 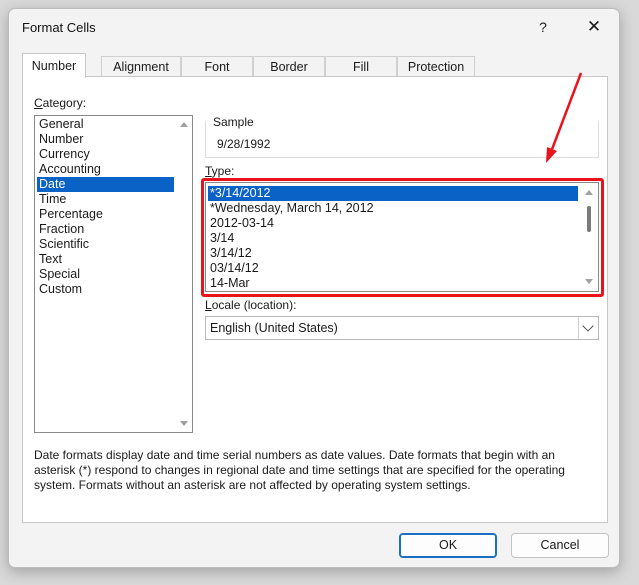 I want to click on category-item-currency: Currency, so click(x=105, y=154).